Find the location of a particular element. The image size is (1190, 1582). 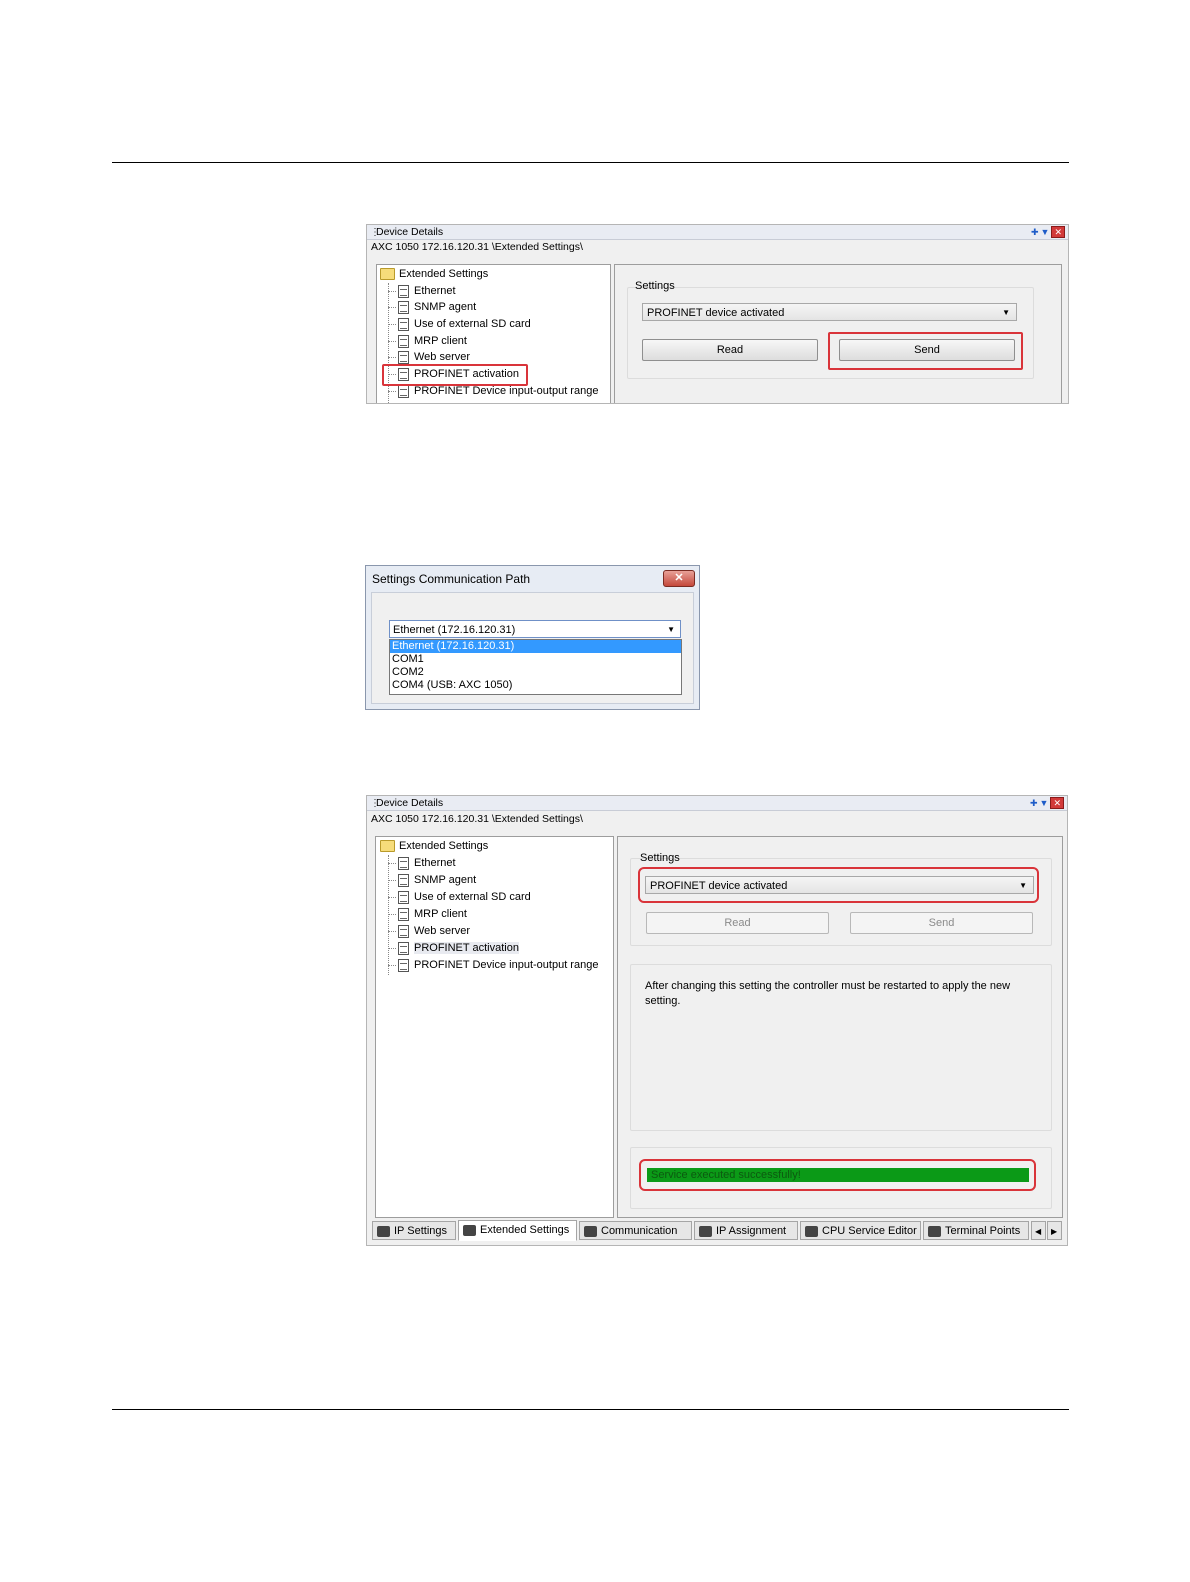

tab-terminal-points: Terminal Points is located at coordinates (976, 1230).